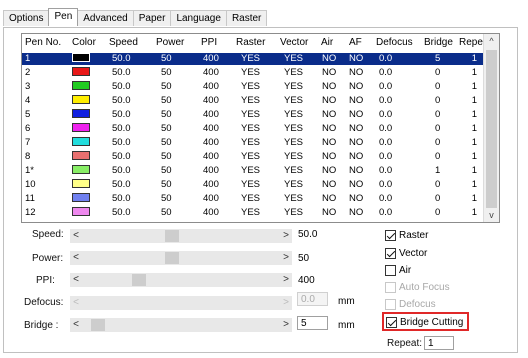 This screenshot has height=358, width=528. I want to click on bridge-slider: < >, so click(181, 325).